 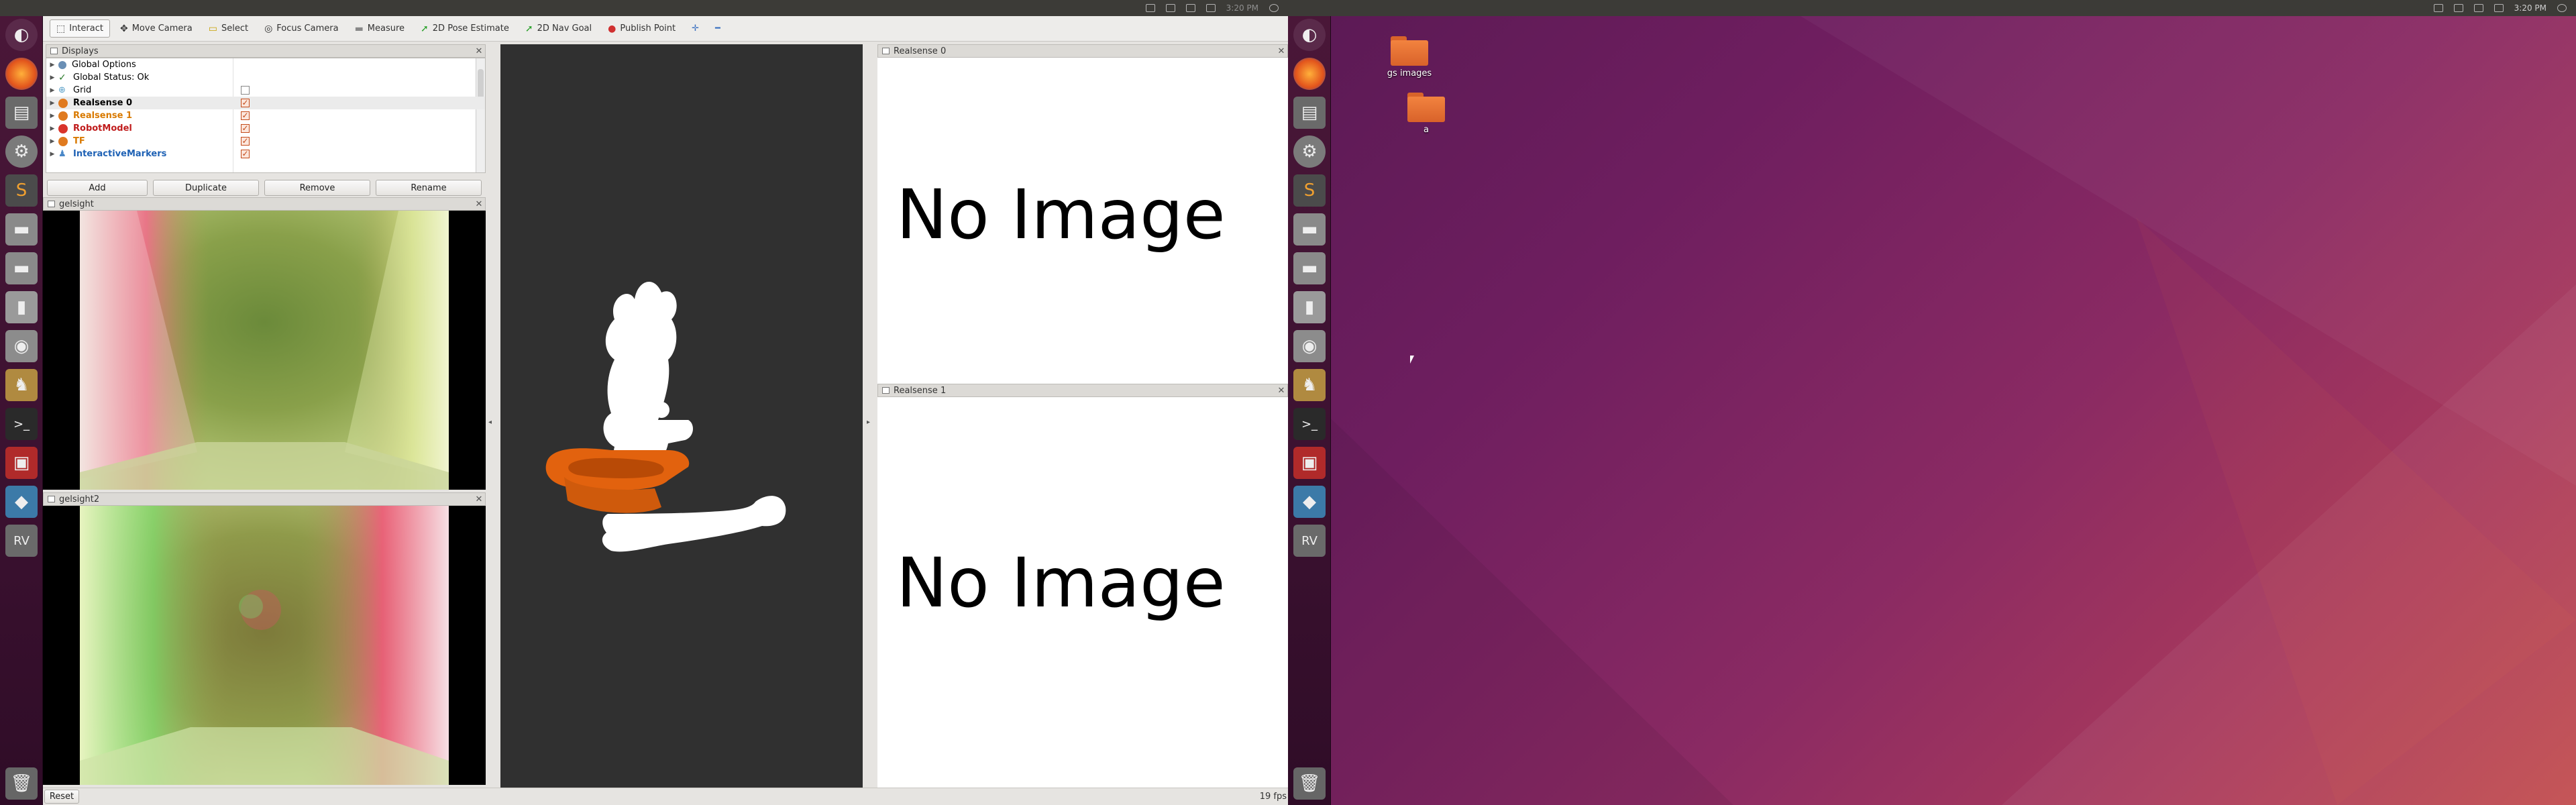 I want to click on nav-goal-tool-button: ➚ 2D Nav Goal, so click(x=558, y=28).